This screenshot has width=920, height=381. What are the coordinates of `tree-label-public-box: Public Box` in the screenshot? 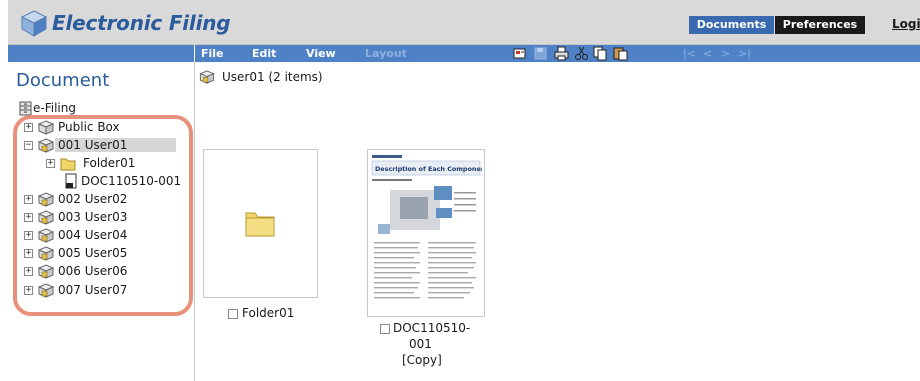 It's located at (89, 127).